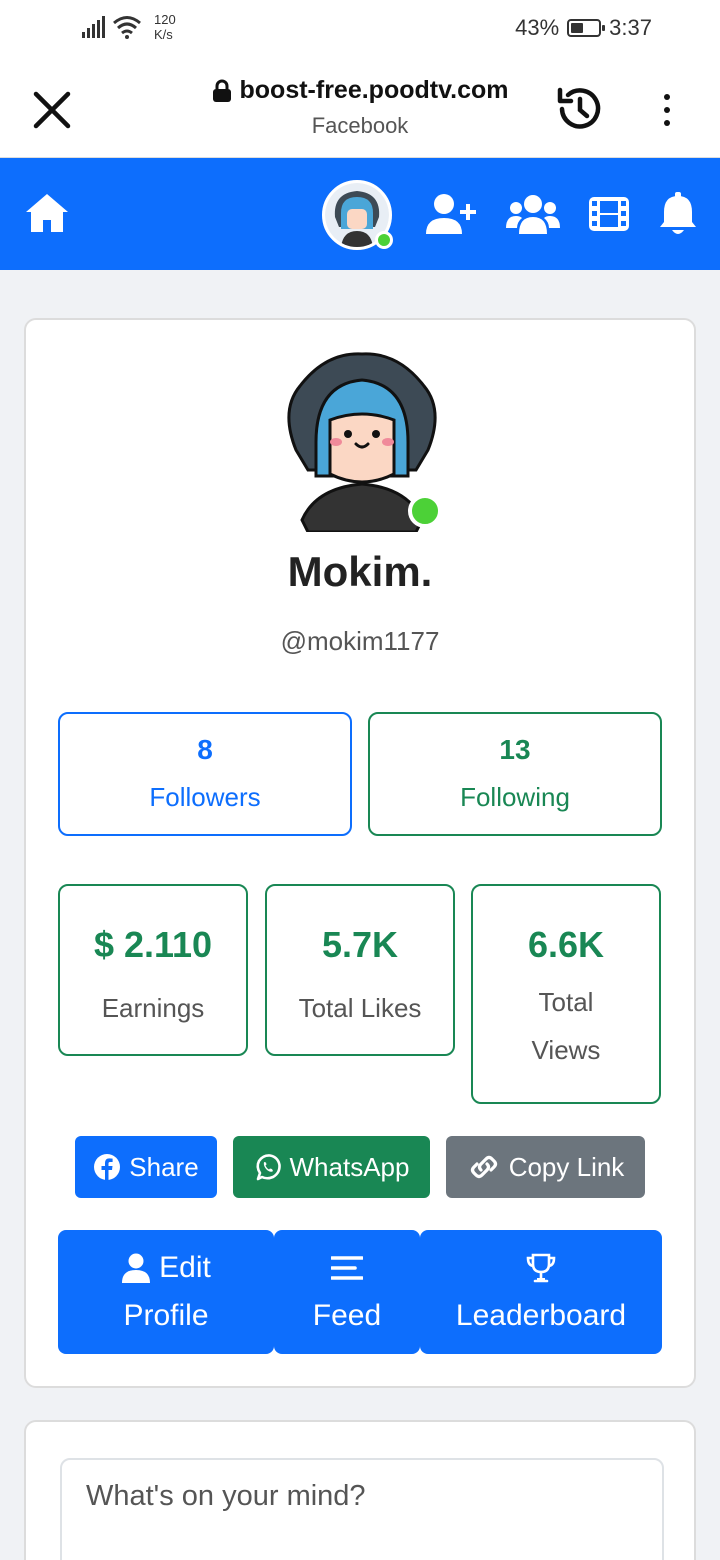 This screenshot has height=1560, width=720. What do you see at coordinates (360, 944) in the screenshot?
I see `likes-value: 5.7K` at bounding box center [360, 944].